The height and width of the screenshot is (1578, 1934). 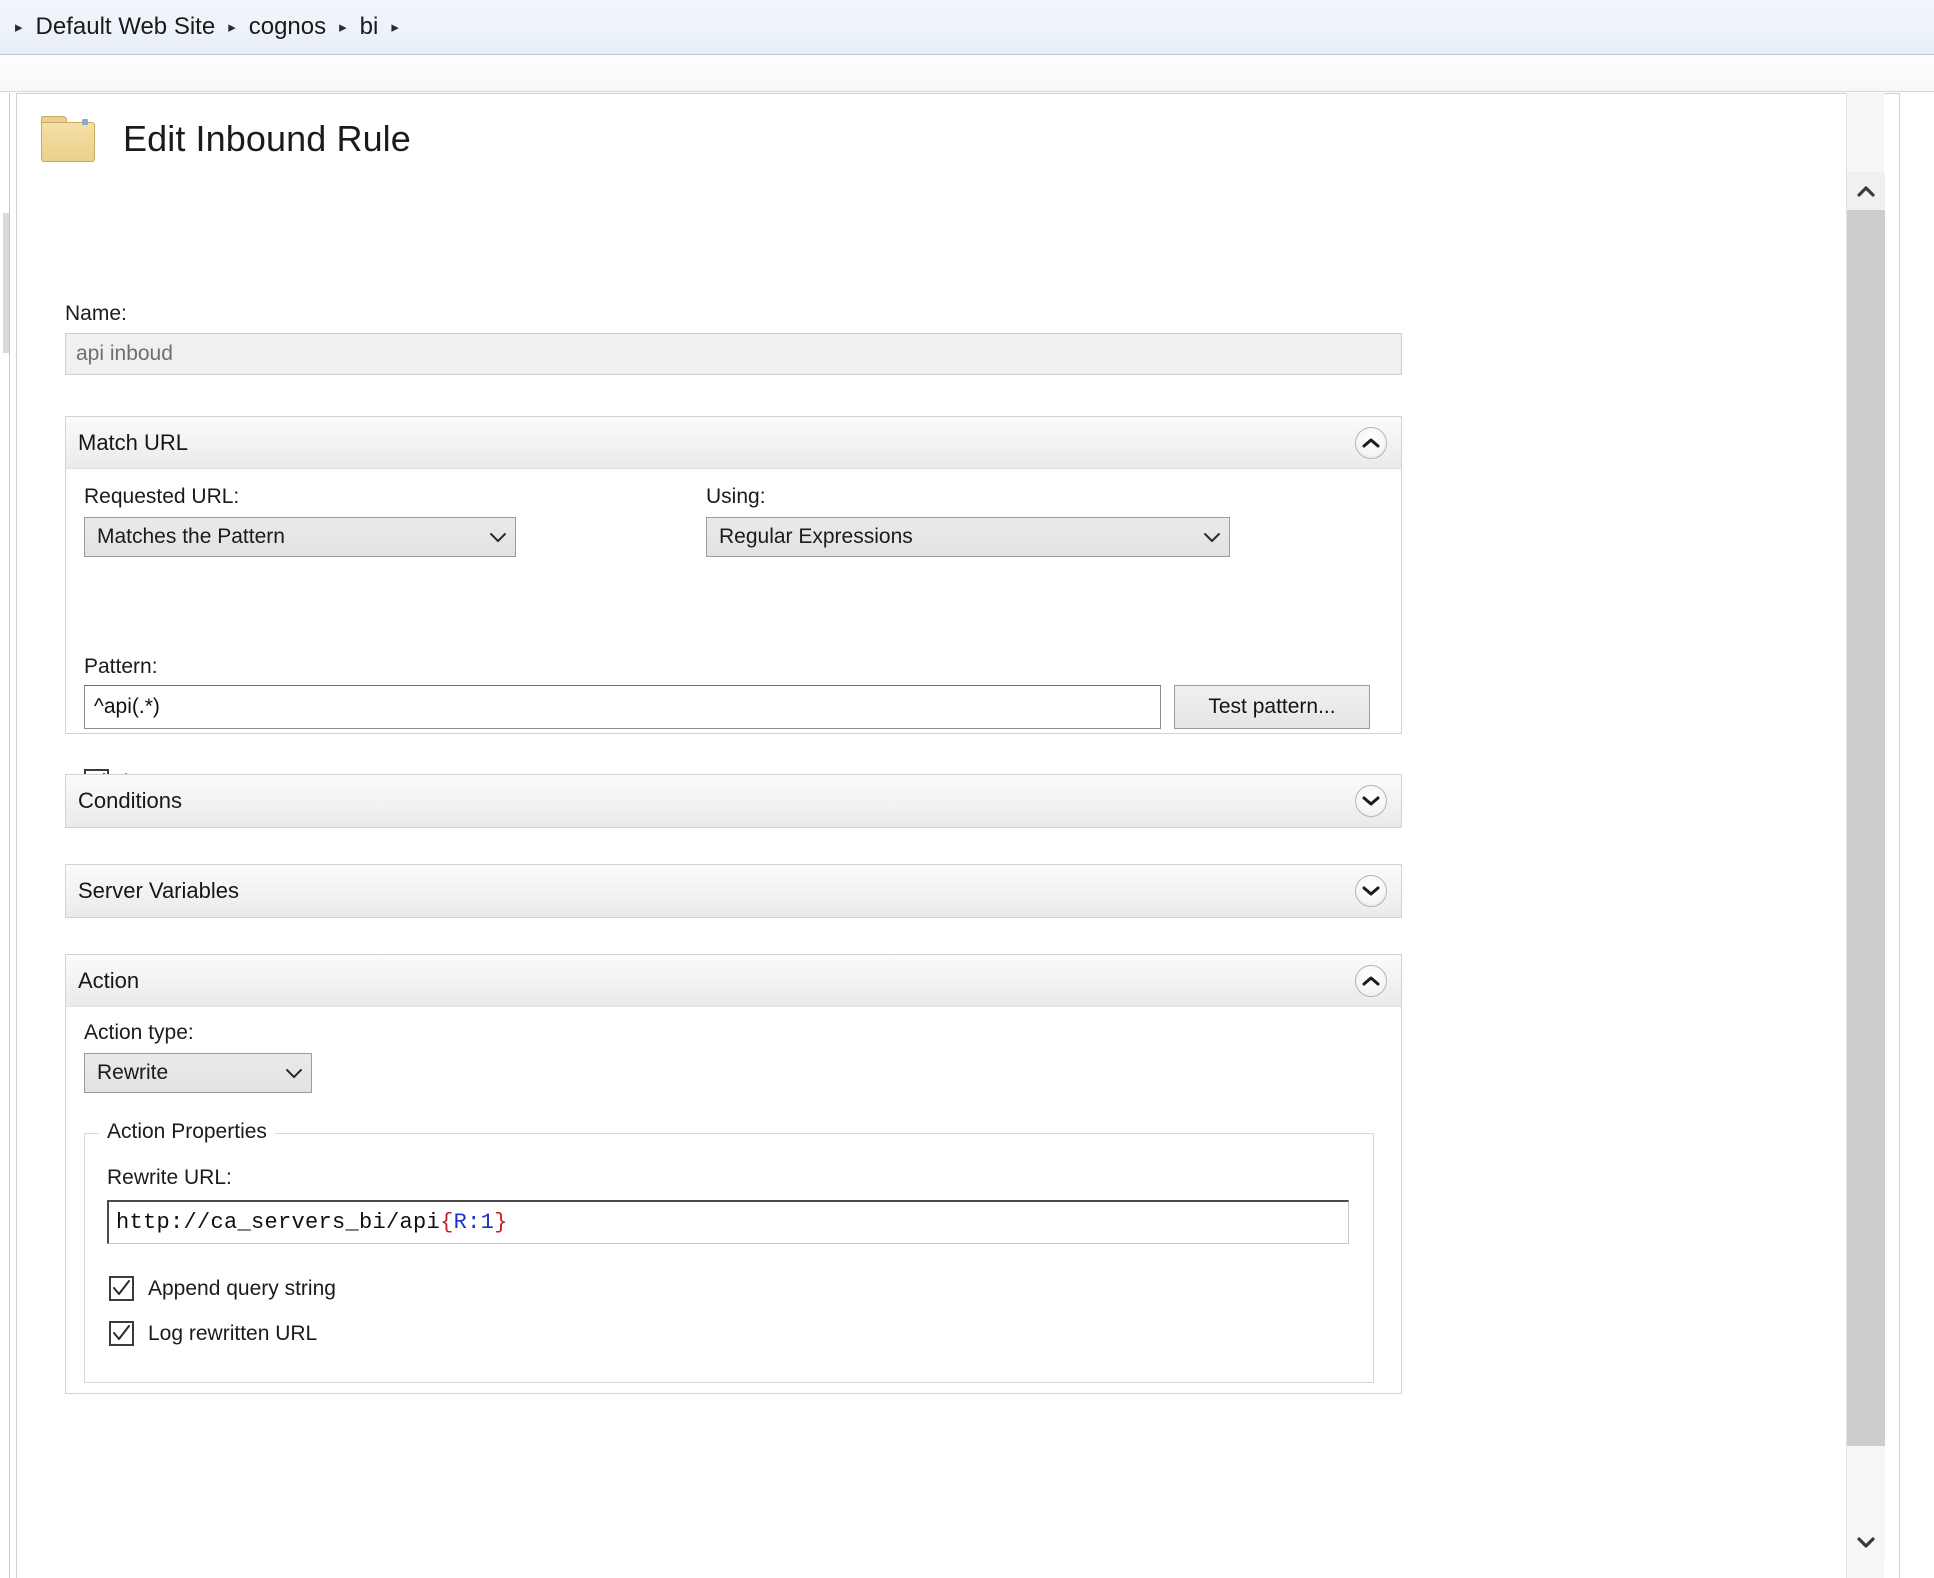 What do you see at coordinates (242, 1288) in the screenshot?
I see `append-query-string-label: Append query string` at bounding box center [242, 1288].